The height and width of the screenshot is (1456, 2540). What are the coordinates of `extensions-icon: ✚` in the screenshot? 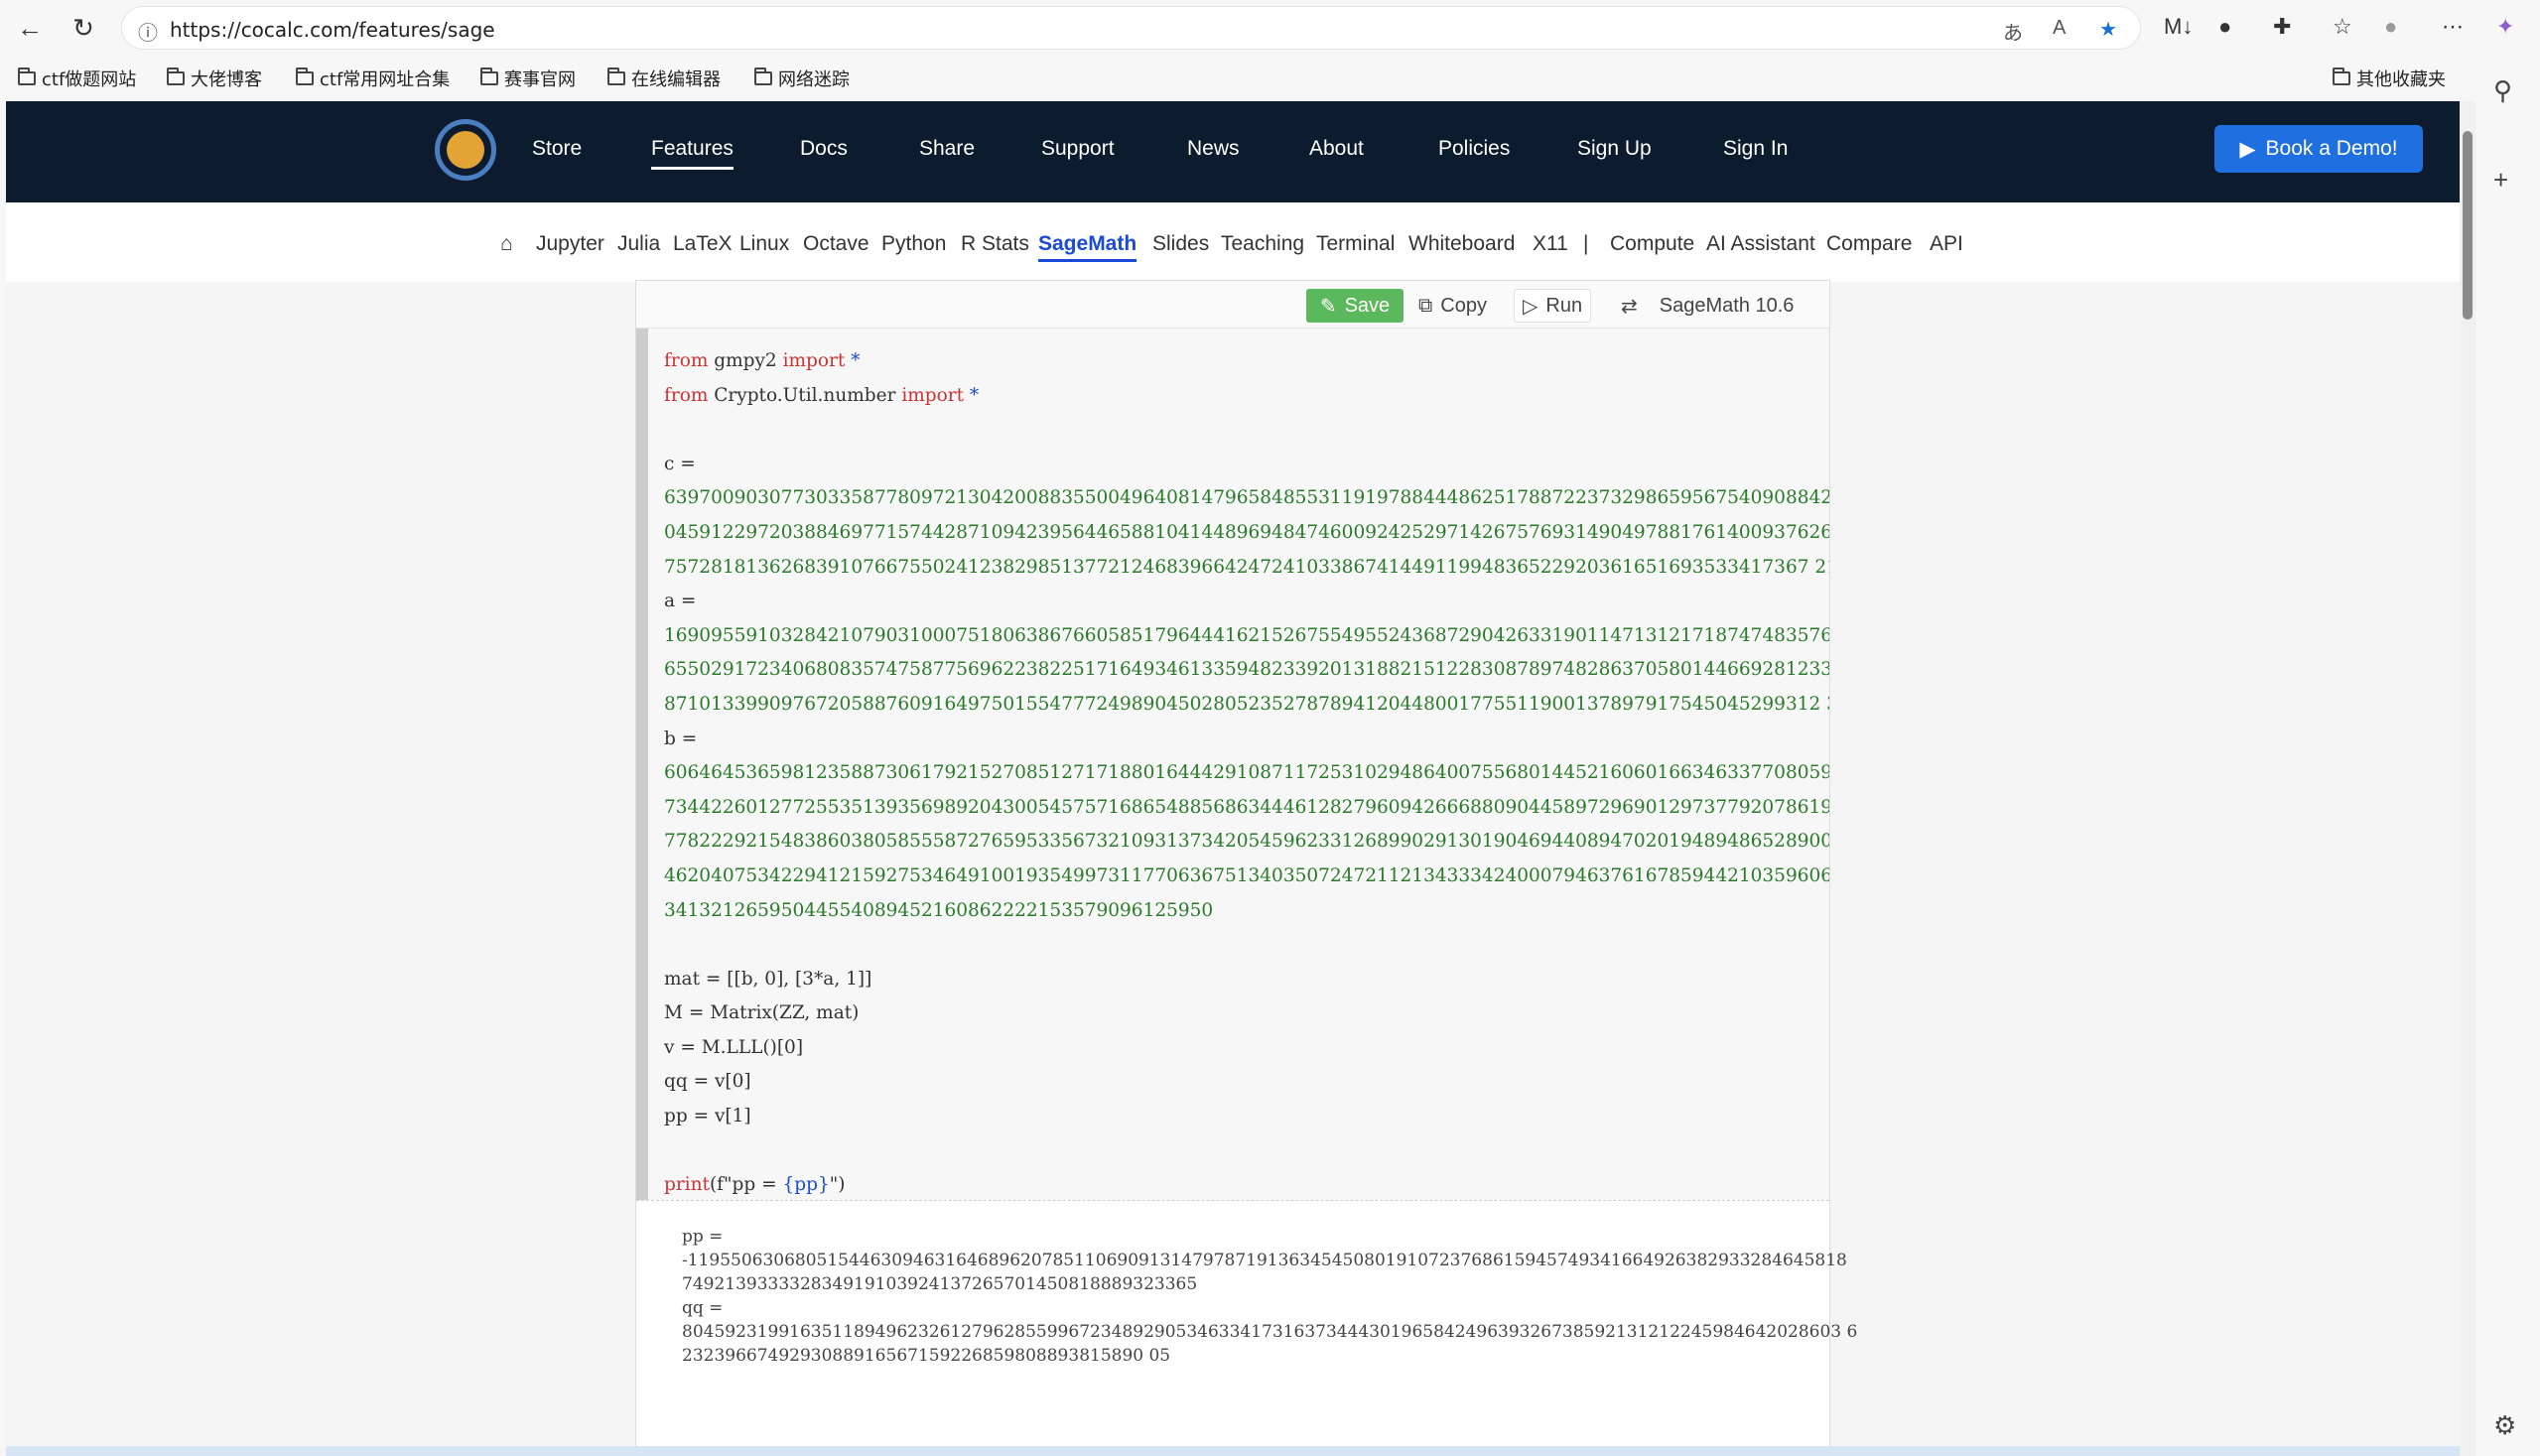 It's located at (2282, 27).